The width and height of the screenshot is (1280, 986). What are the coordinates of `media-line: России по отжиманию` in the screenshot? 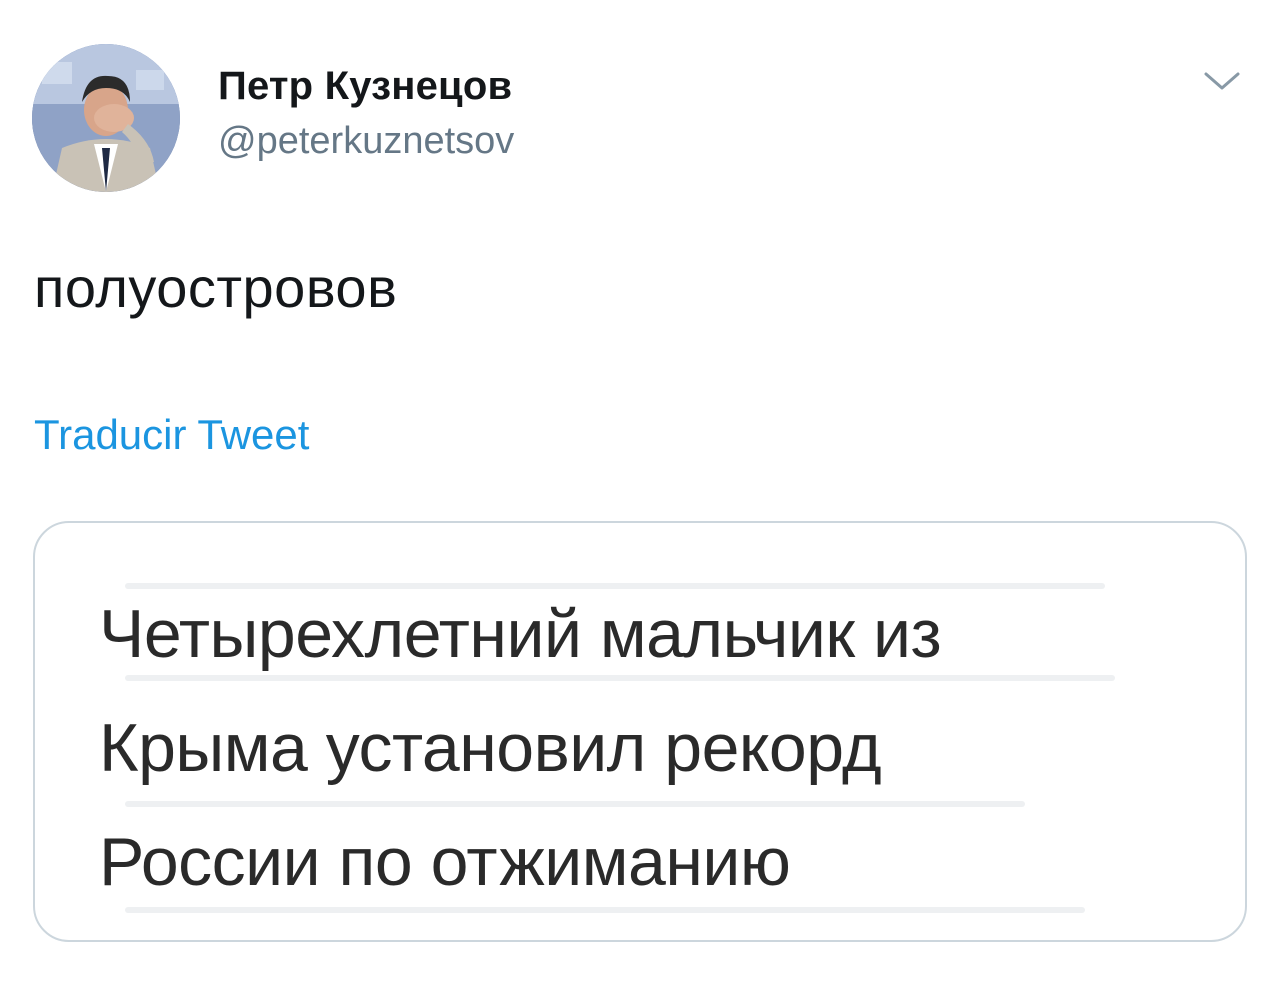 It's located at (445, 862).